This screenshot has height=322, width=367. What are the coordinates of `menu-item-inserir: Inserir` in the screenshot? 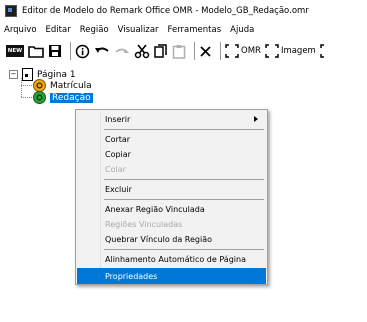 It's located at (171, 119).